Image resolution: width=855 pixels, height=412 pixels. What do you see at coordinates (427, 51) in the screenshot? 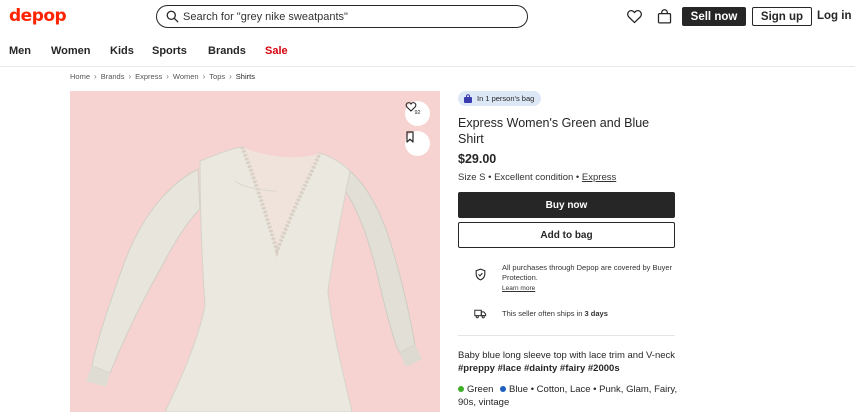
I see `category-nav: Men Women Kids Sports Brands Sale` at bounding box center [427, 51].